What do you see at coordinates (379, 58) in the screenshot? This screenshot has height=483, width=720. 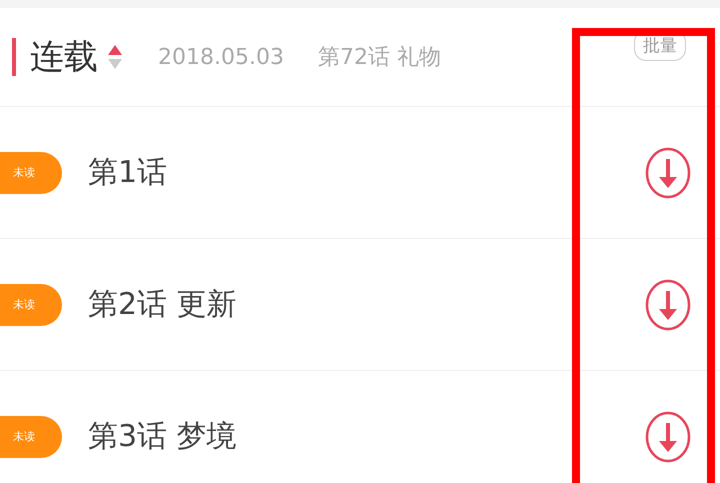 I see `latest-chapter: 第72话 礼物` at bounding box center [379, 58].